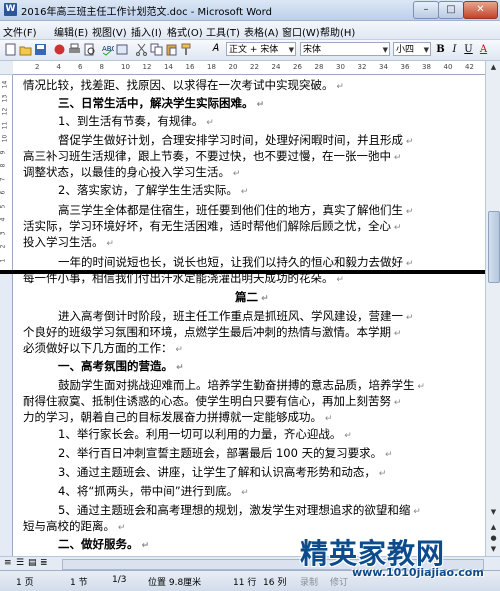  Describe the element at coordinates (211, 67) in the screenshot. I see `ruler-number: 18` at that location.